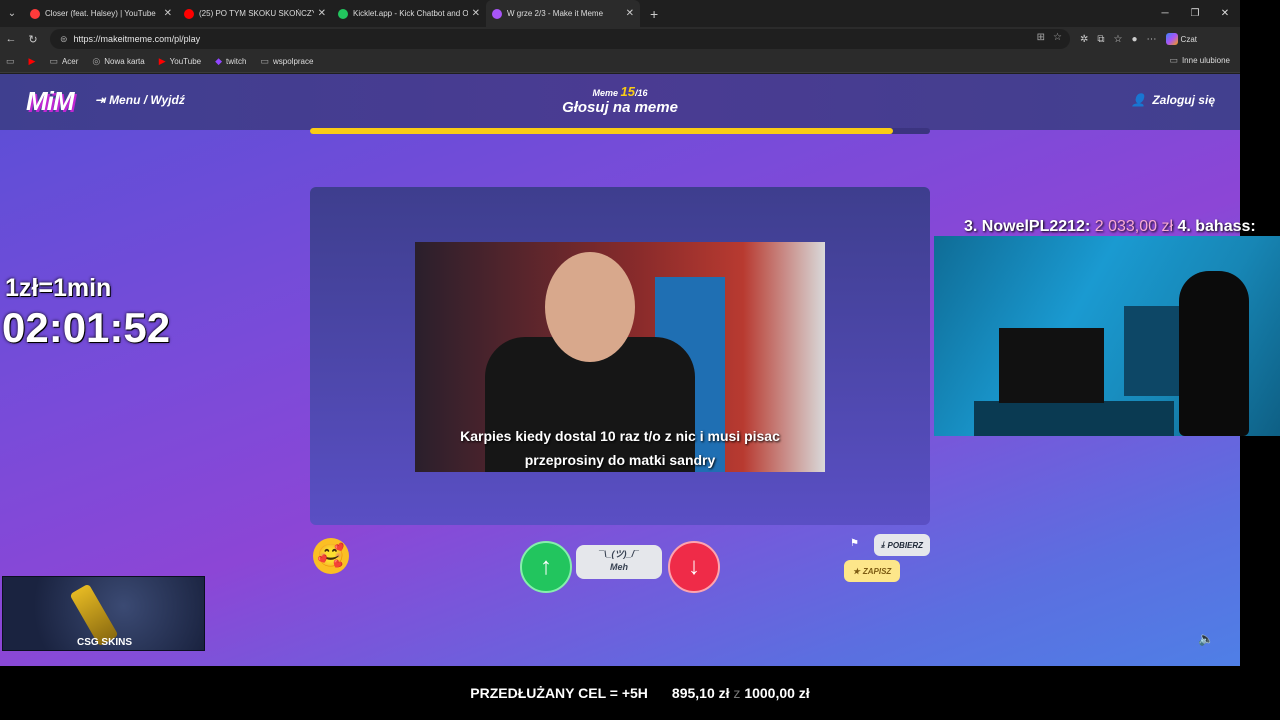 This screenshot has width=1280, height=720. What do you see at coordinates (1122, 227) in the screenshot?
I see `top-donors-ticker: 3. NowelPL2212: 2 033,00 zł 4. bahass:` at bounding box center [1122, 227].